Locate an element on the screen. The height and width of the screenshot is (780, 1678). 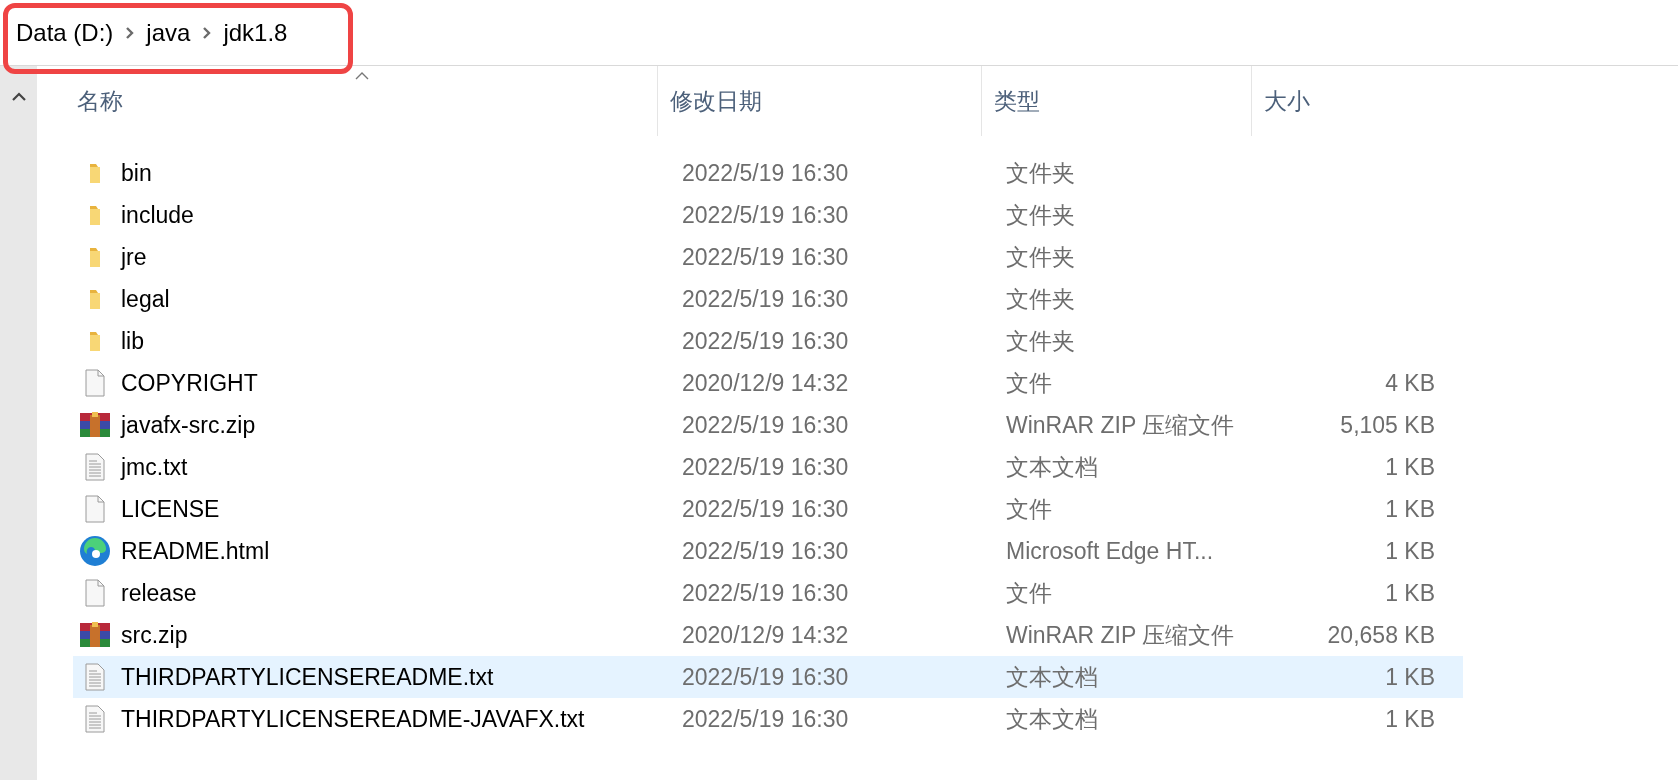
file-row: legal 2022/5/19 16:30 文件夹 is located at coordinates (768, 299).